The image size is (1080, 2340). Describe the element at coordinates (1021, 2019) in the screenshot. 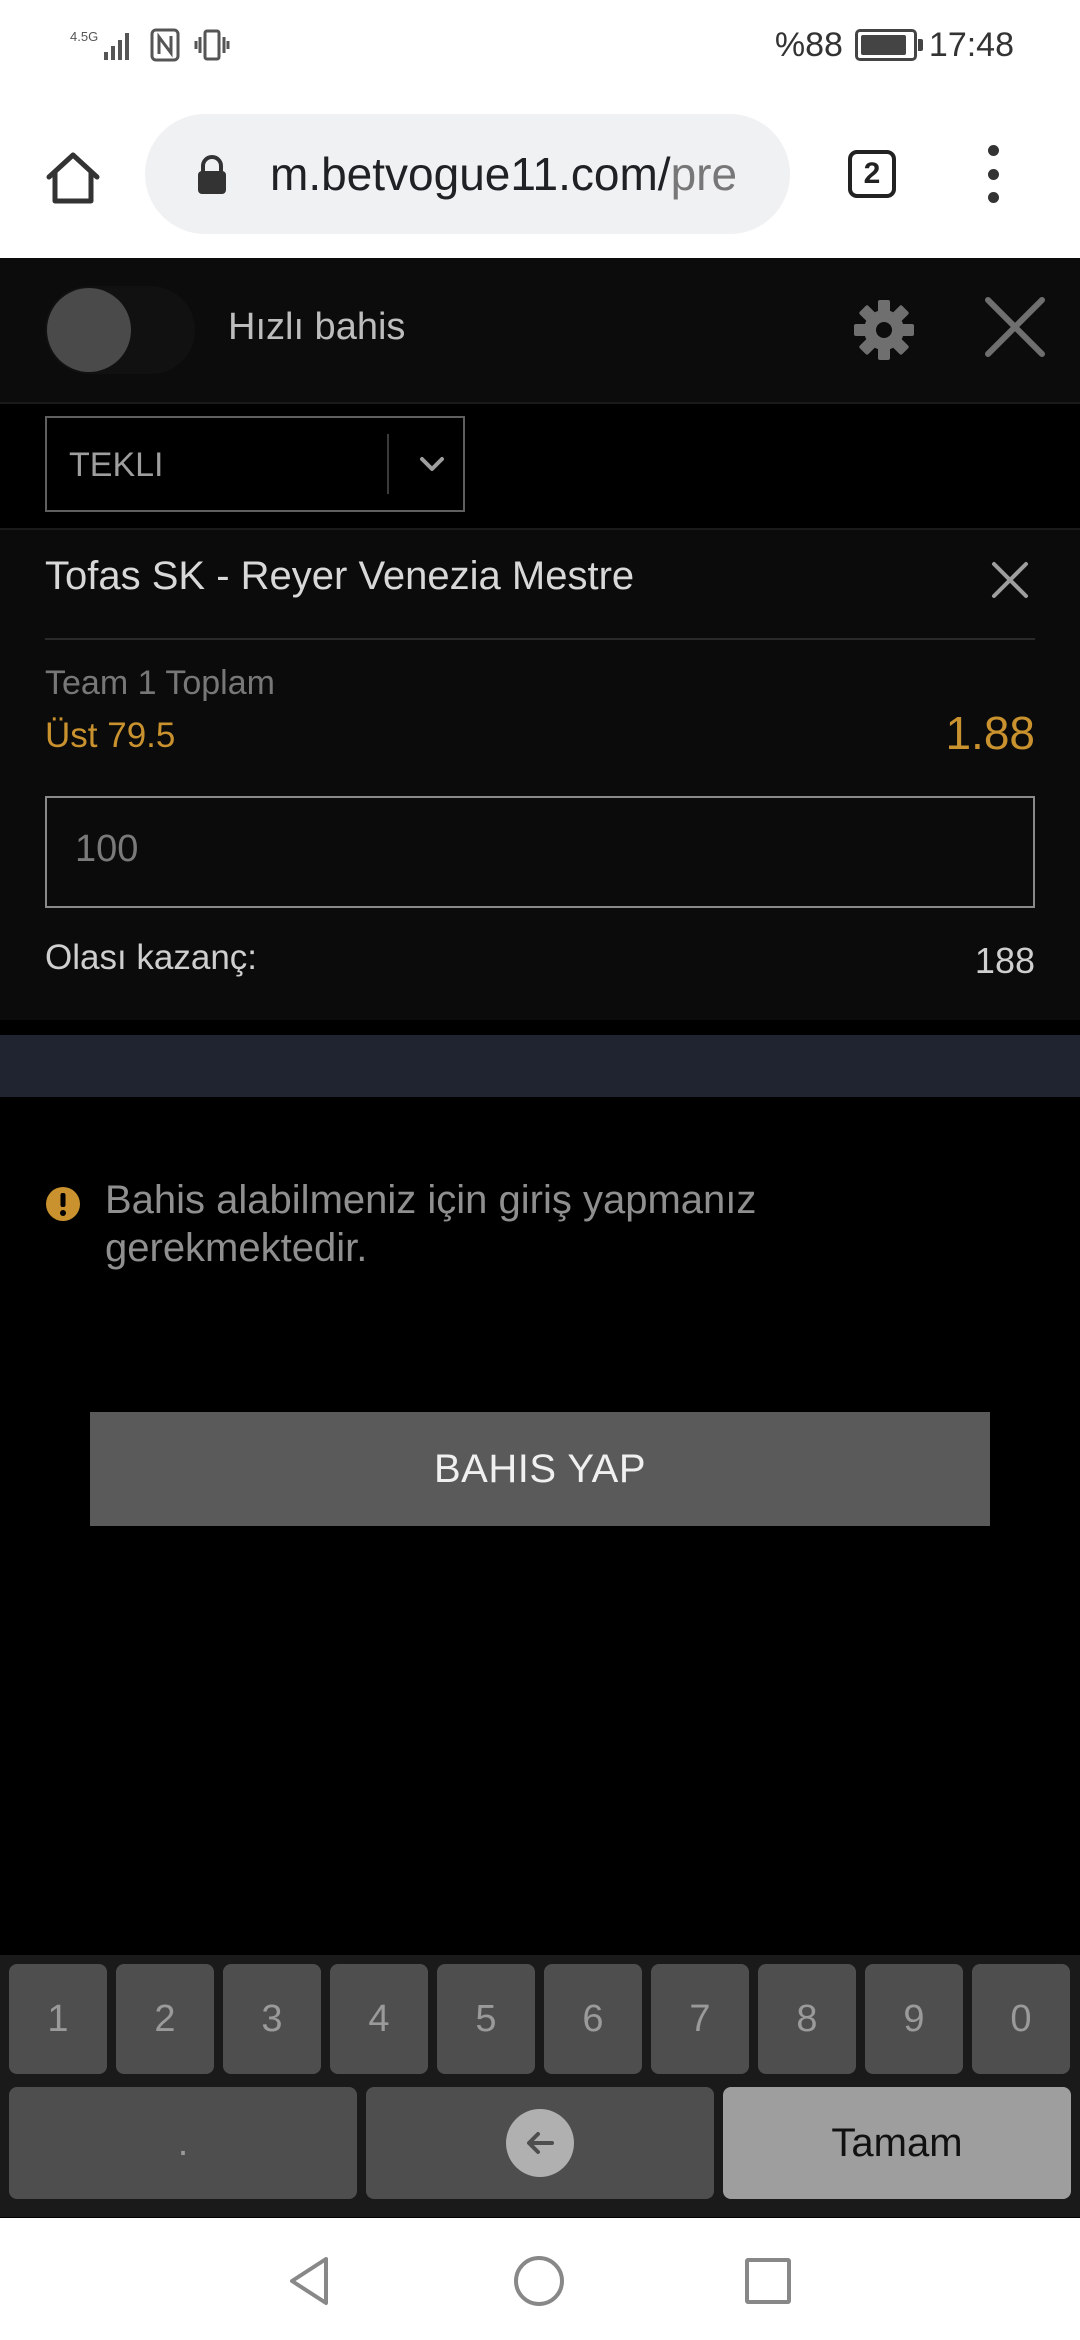

I see `key-0: 0` at that location.